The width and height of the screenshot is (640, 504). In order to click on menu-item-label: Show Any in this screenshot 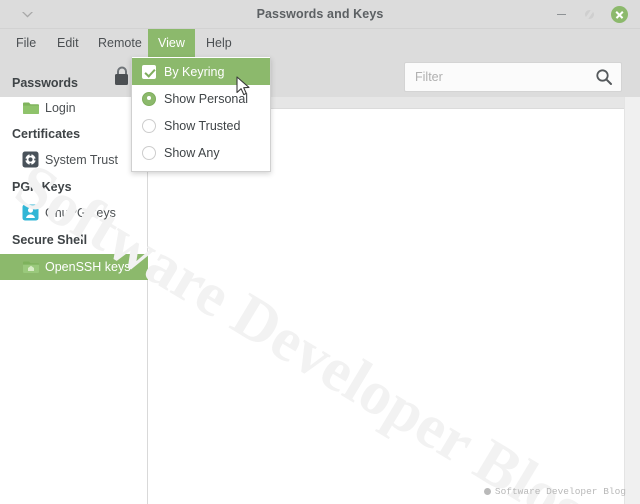, I will do `click(192, 152)`.